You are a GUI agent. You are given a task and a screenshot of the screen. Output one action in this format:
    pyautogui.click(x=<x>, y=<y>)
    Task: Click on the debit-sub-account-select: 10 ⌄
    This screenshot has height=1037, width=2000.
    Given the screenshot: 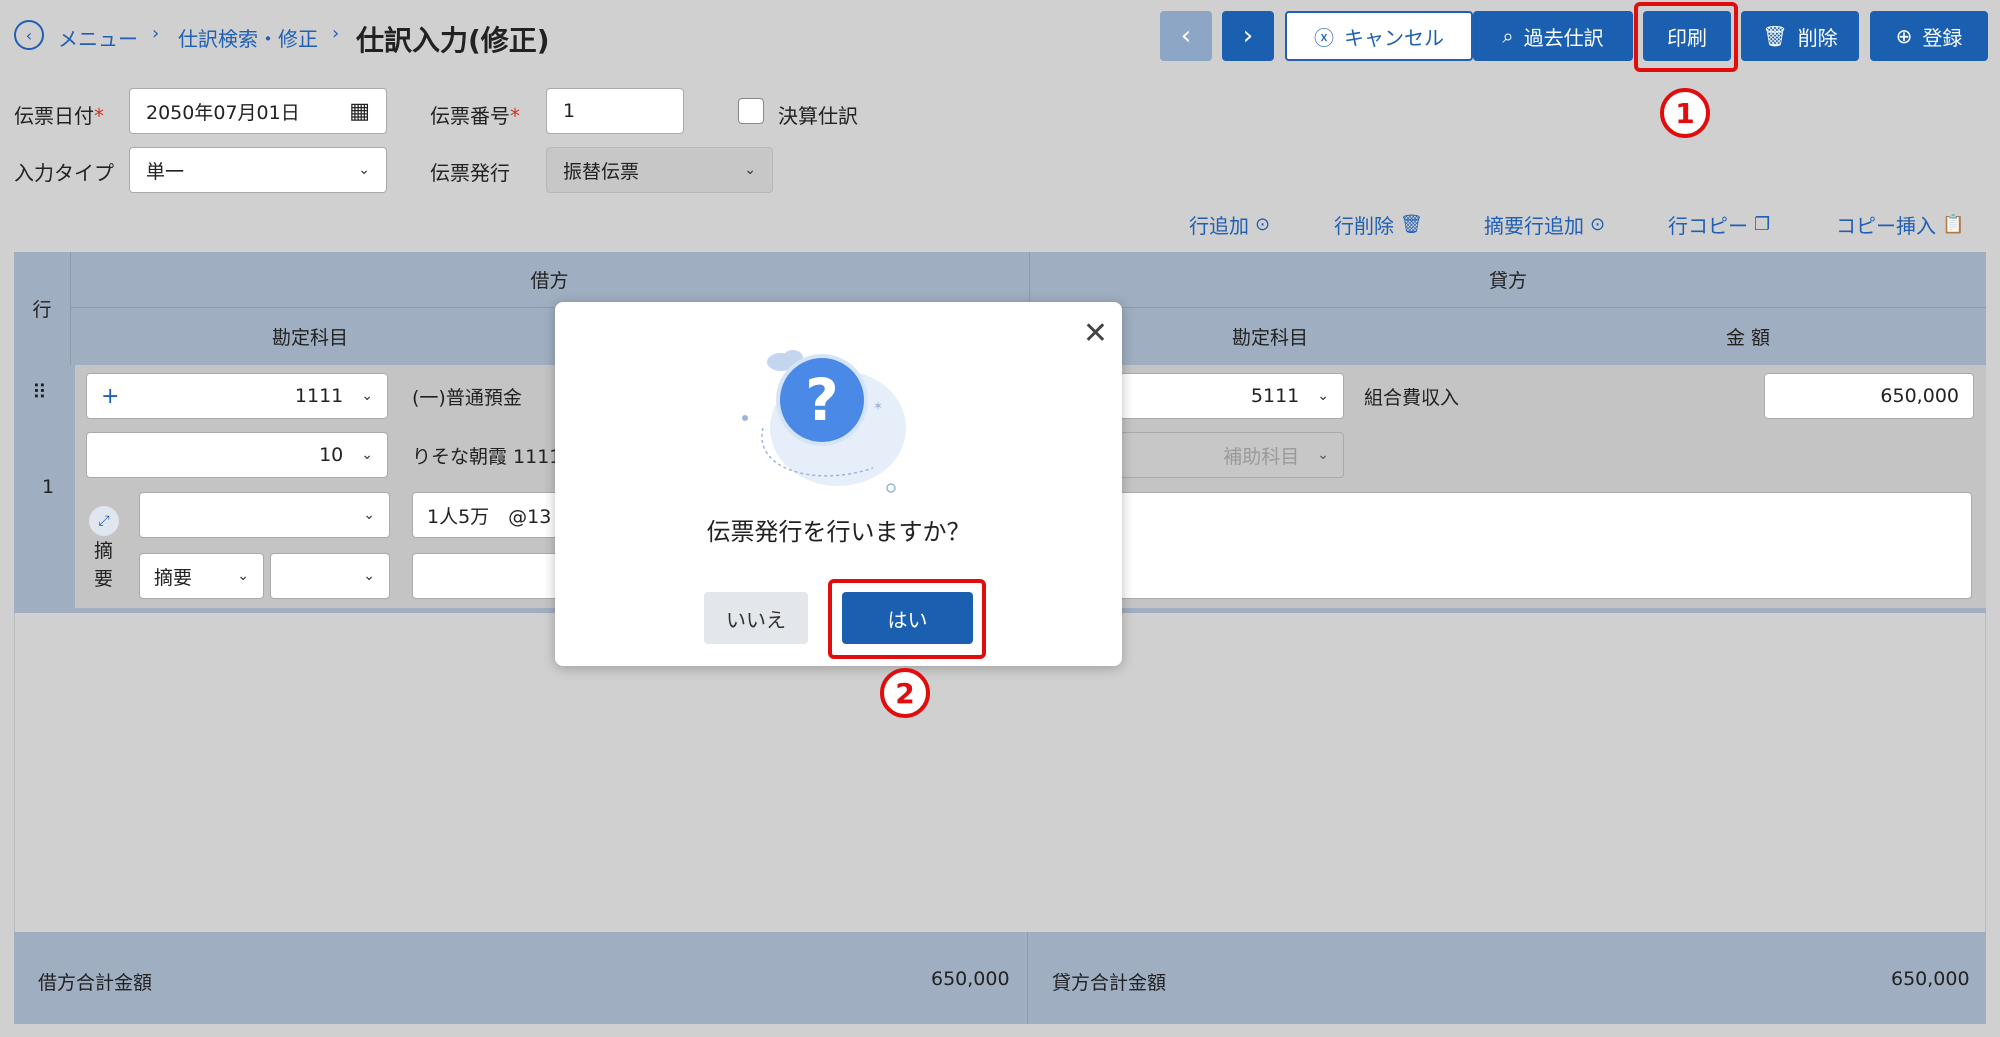 What is the action you would take?
    pyautogui.click(x=237, y=455)
    